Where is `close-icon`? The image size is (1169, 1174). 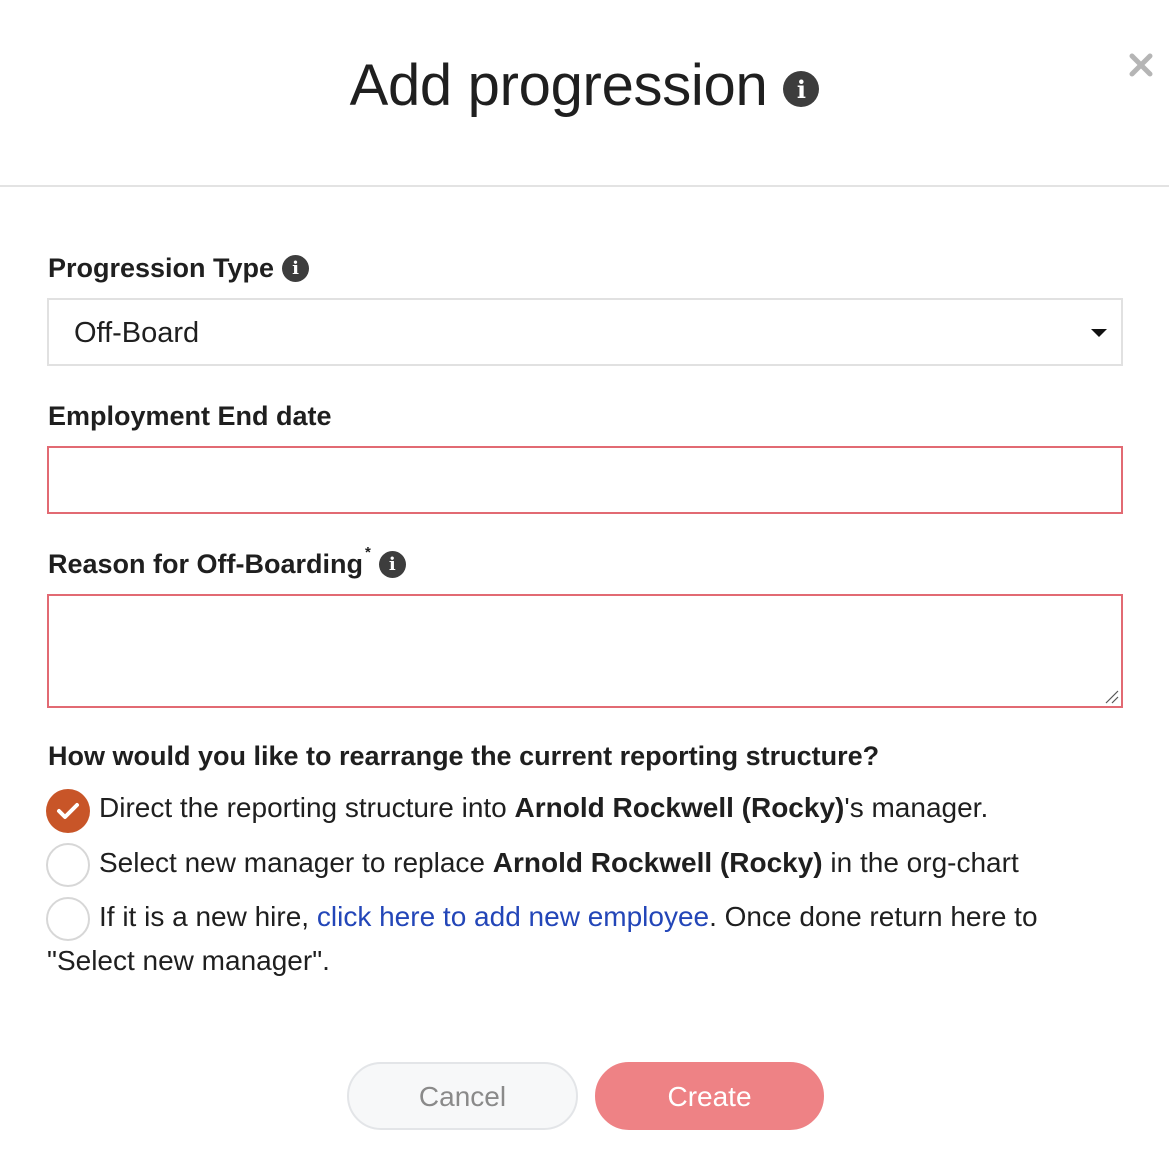 close-icon is located at coordinates (1141, 65).